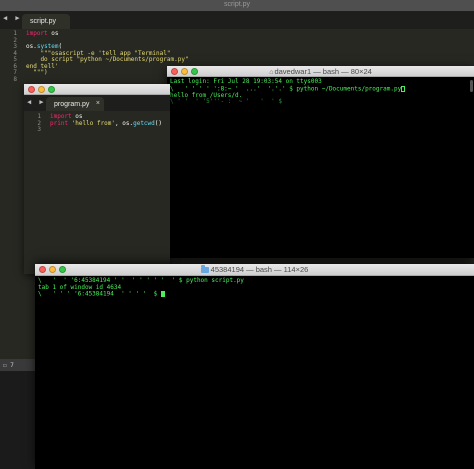 Image resolution: width=474 pixels, height=469 pixels. Describe the element at coordinates (254, 294) in the screenshot. I see `terminal-line: \ ' ' ' '6:45384194 ' ' ' ' $` at that location.